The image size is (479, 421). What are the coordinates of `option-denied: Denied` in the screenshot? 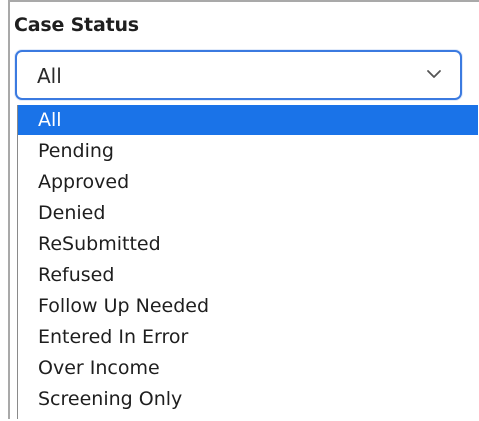 It's located at (248, 213).